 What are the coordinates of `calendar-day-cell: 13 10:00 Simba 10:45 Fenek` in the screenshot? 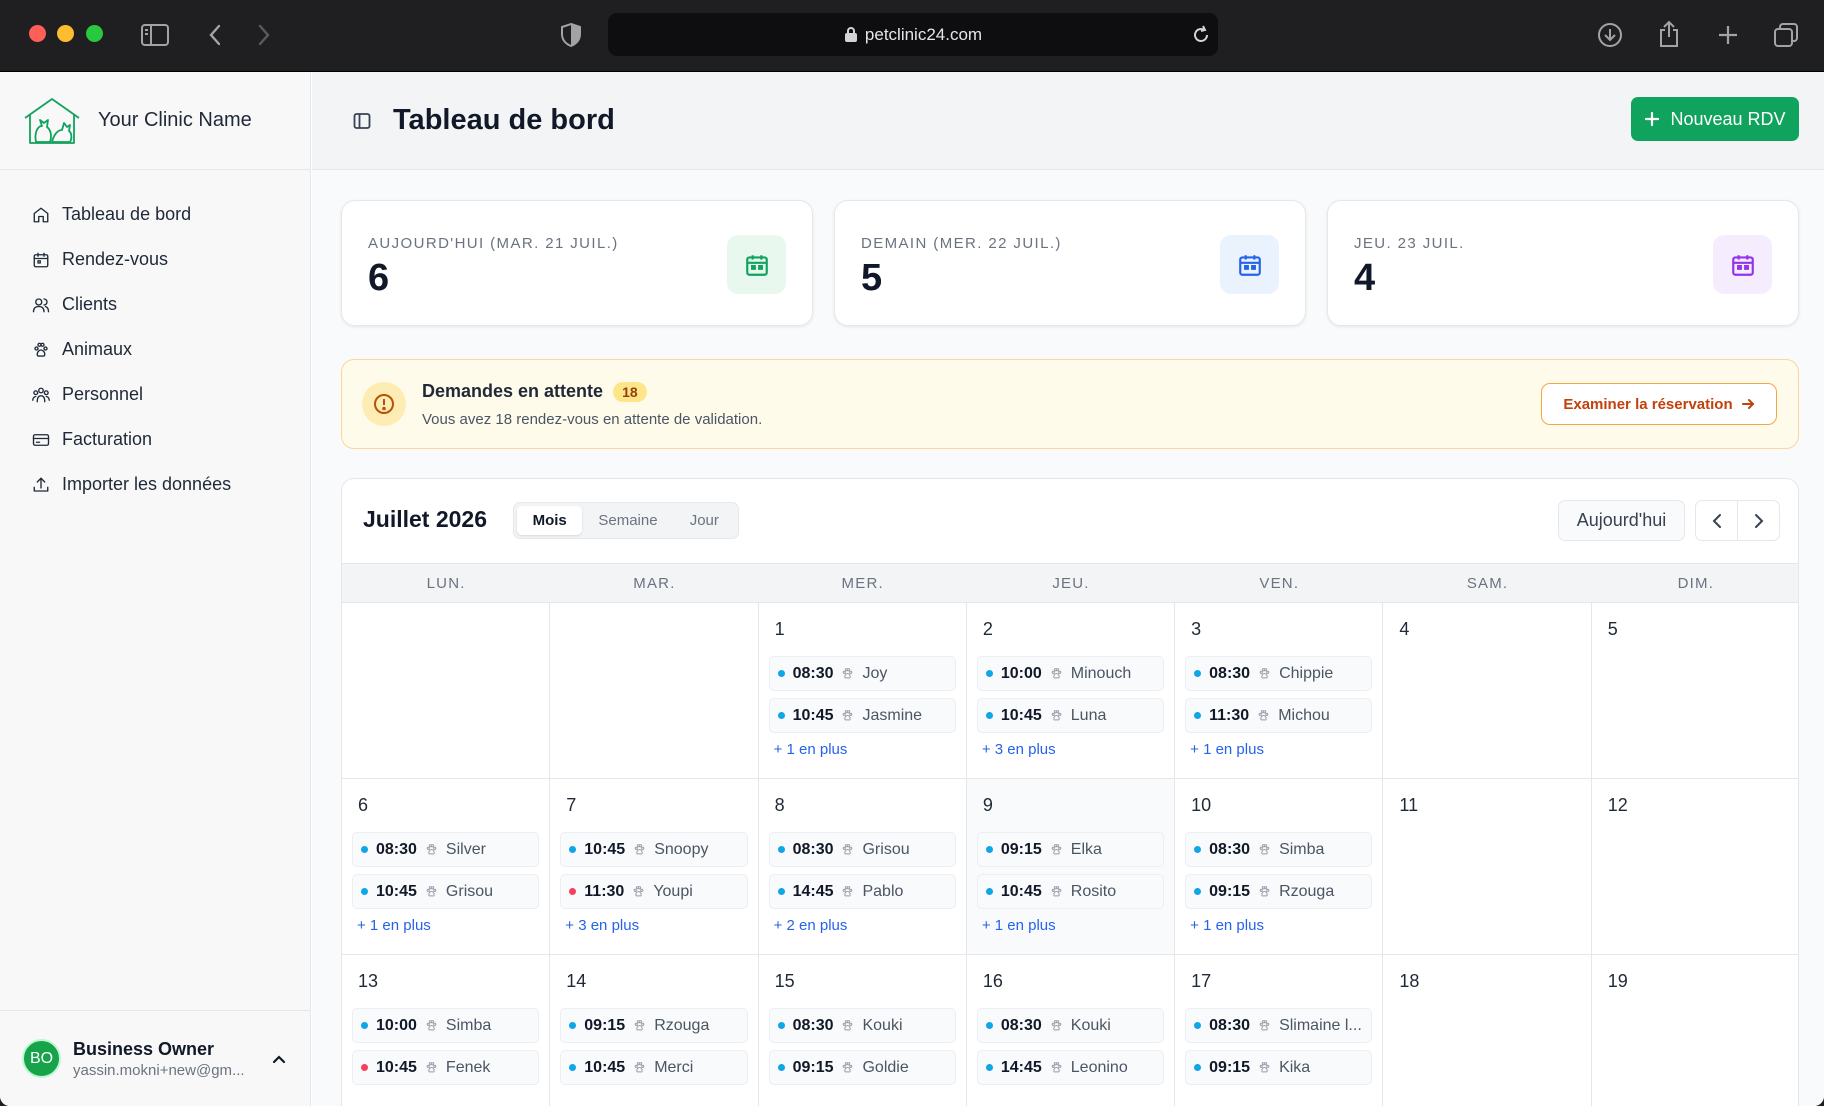 It's located at (446, 1030).